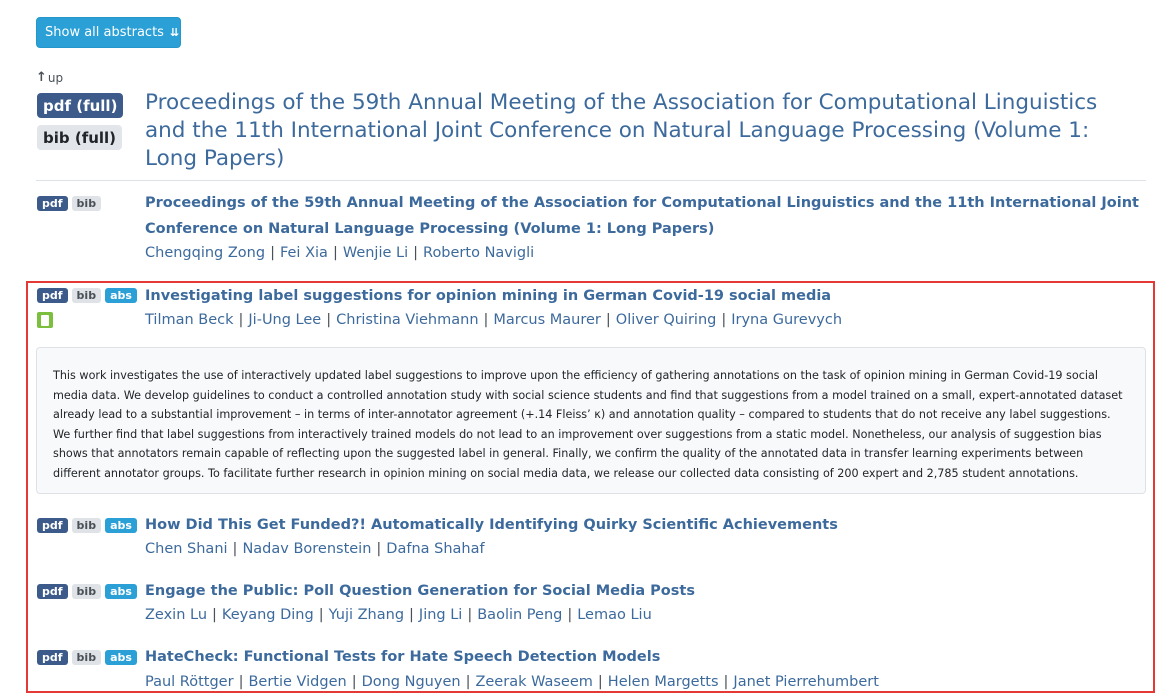 This screenshot has height=696, width=1169. What do you see at coordinates (80, 105) in the screenshot?
I see `pdf-full-button: pdf (full)` at bounding box center [80, 105].